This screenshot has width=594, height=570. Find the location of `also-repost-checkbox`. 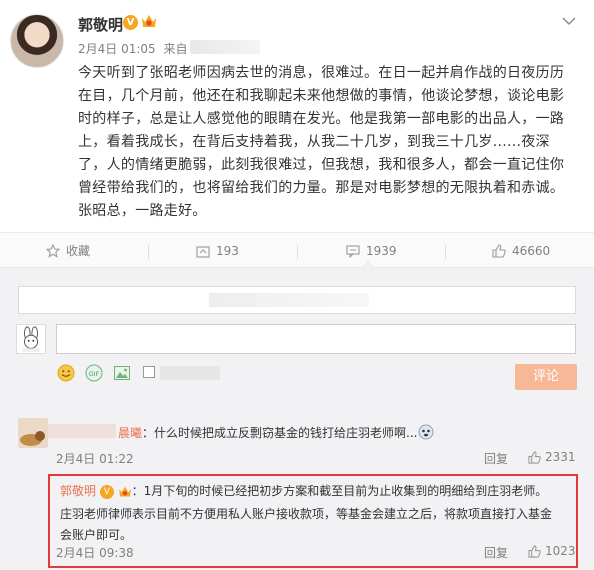

also-repost-checkbox is located at coordinates (149, 372).